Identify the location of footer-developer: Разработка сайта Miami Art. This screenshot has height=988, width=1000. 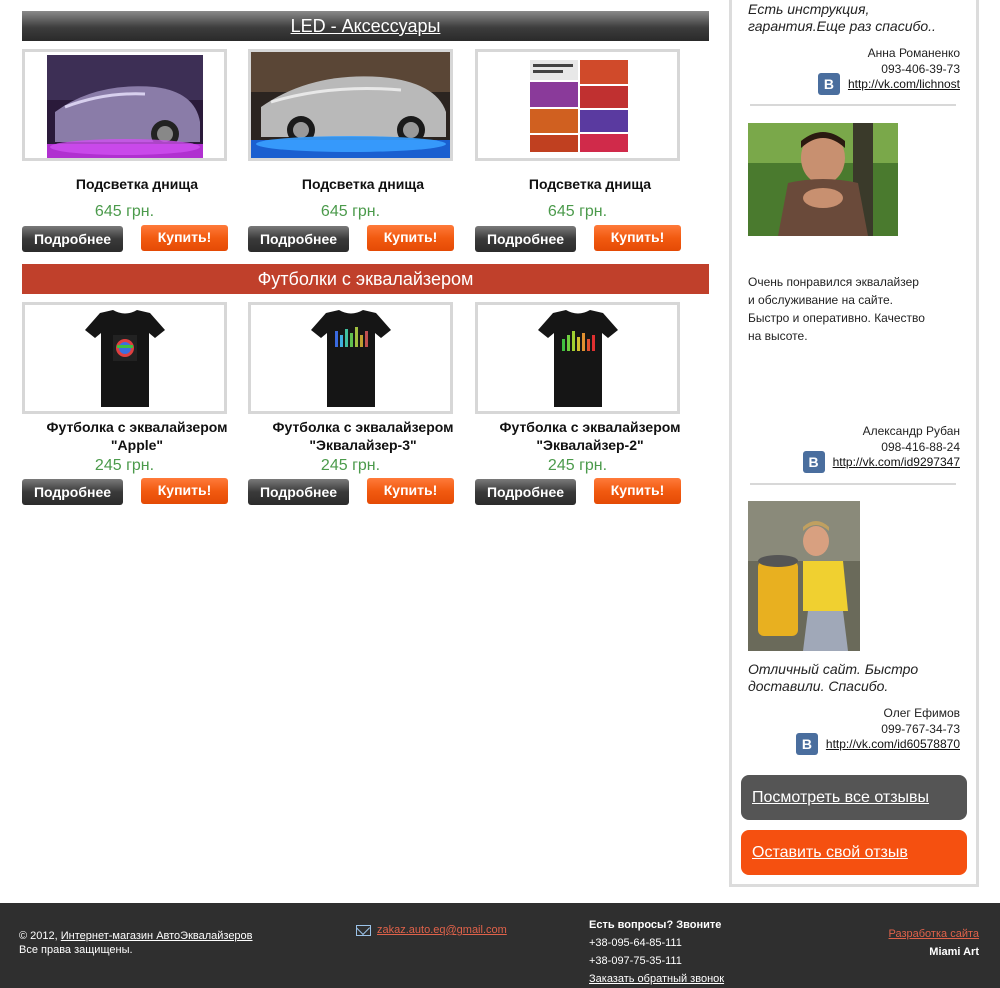
(933, 943).